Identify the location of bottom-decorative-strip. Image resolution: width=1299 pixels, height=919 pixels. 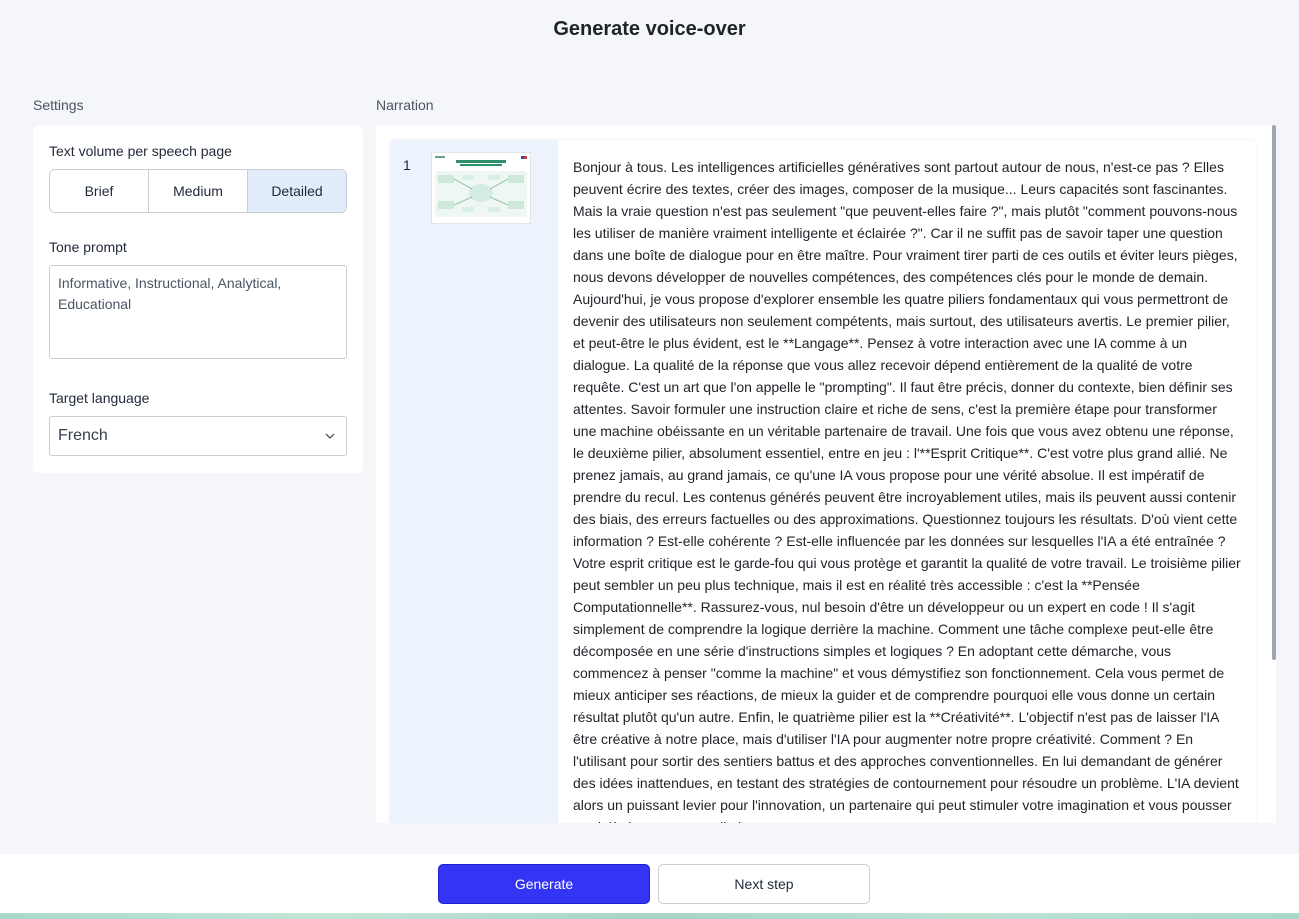
(649, 916).